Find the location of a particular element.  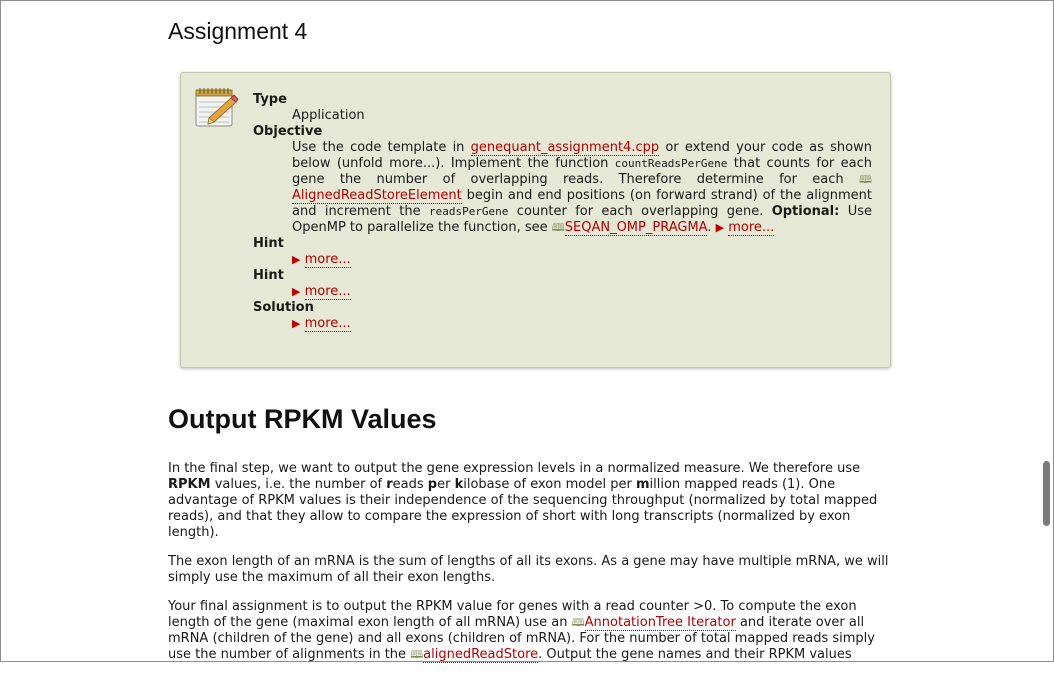

vertical-scrollbar-thumb is located at coordinates (1046, 493).